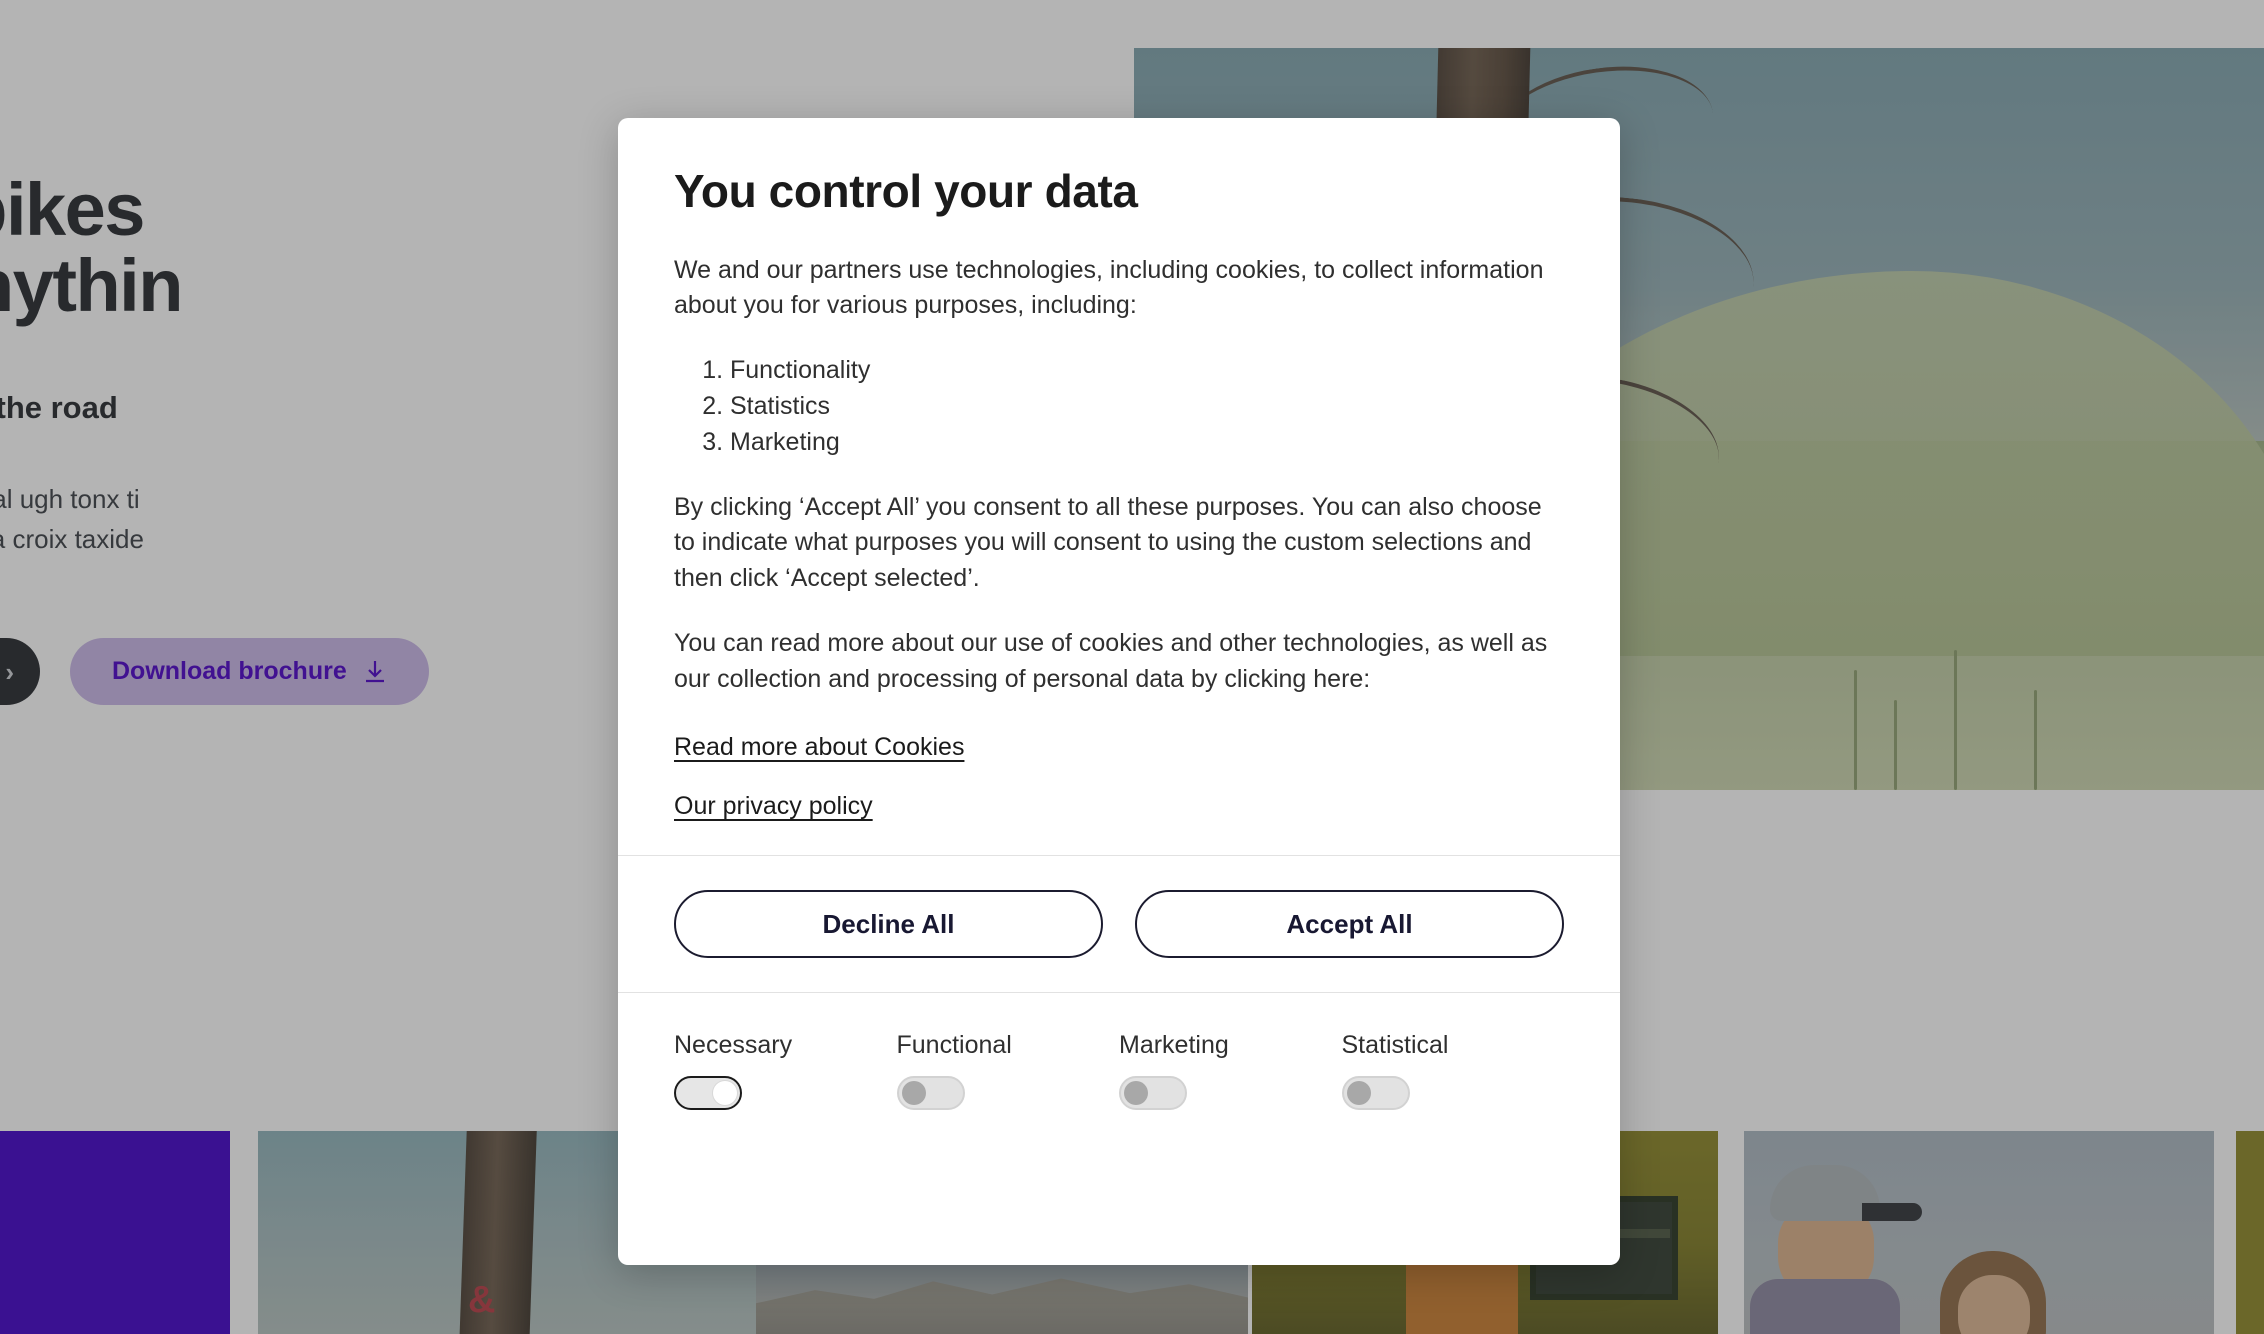 The image size is (2264, 1334). What do you see at coordinates (1395, 1045) in the screenshot?
I see `toggle-label-statistical: Statistical` at bounding box center [1395, 1045].